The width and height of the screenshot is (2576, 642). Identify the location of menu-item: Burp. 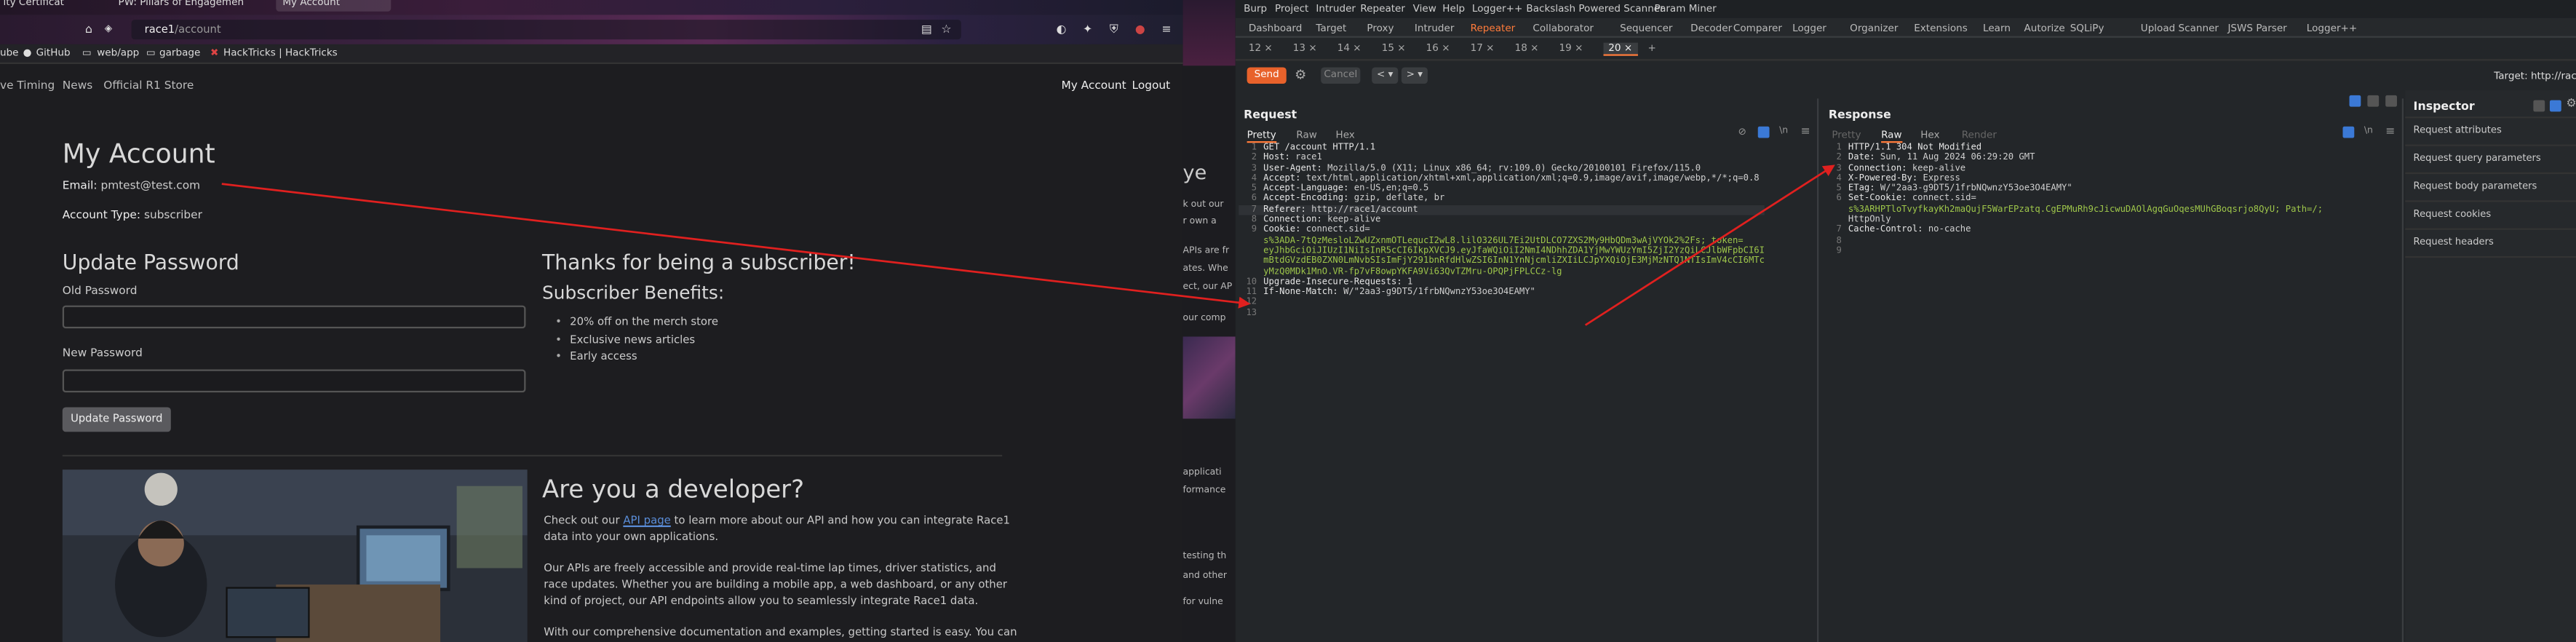
(1255, 9).